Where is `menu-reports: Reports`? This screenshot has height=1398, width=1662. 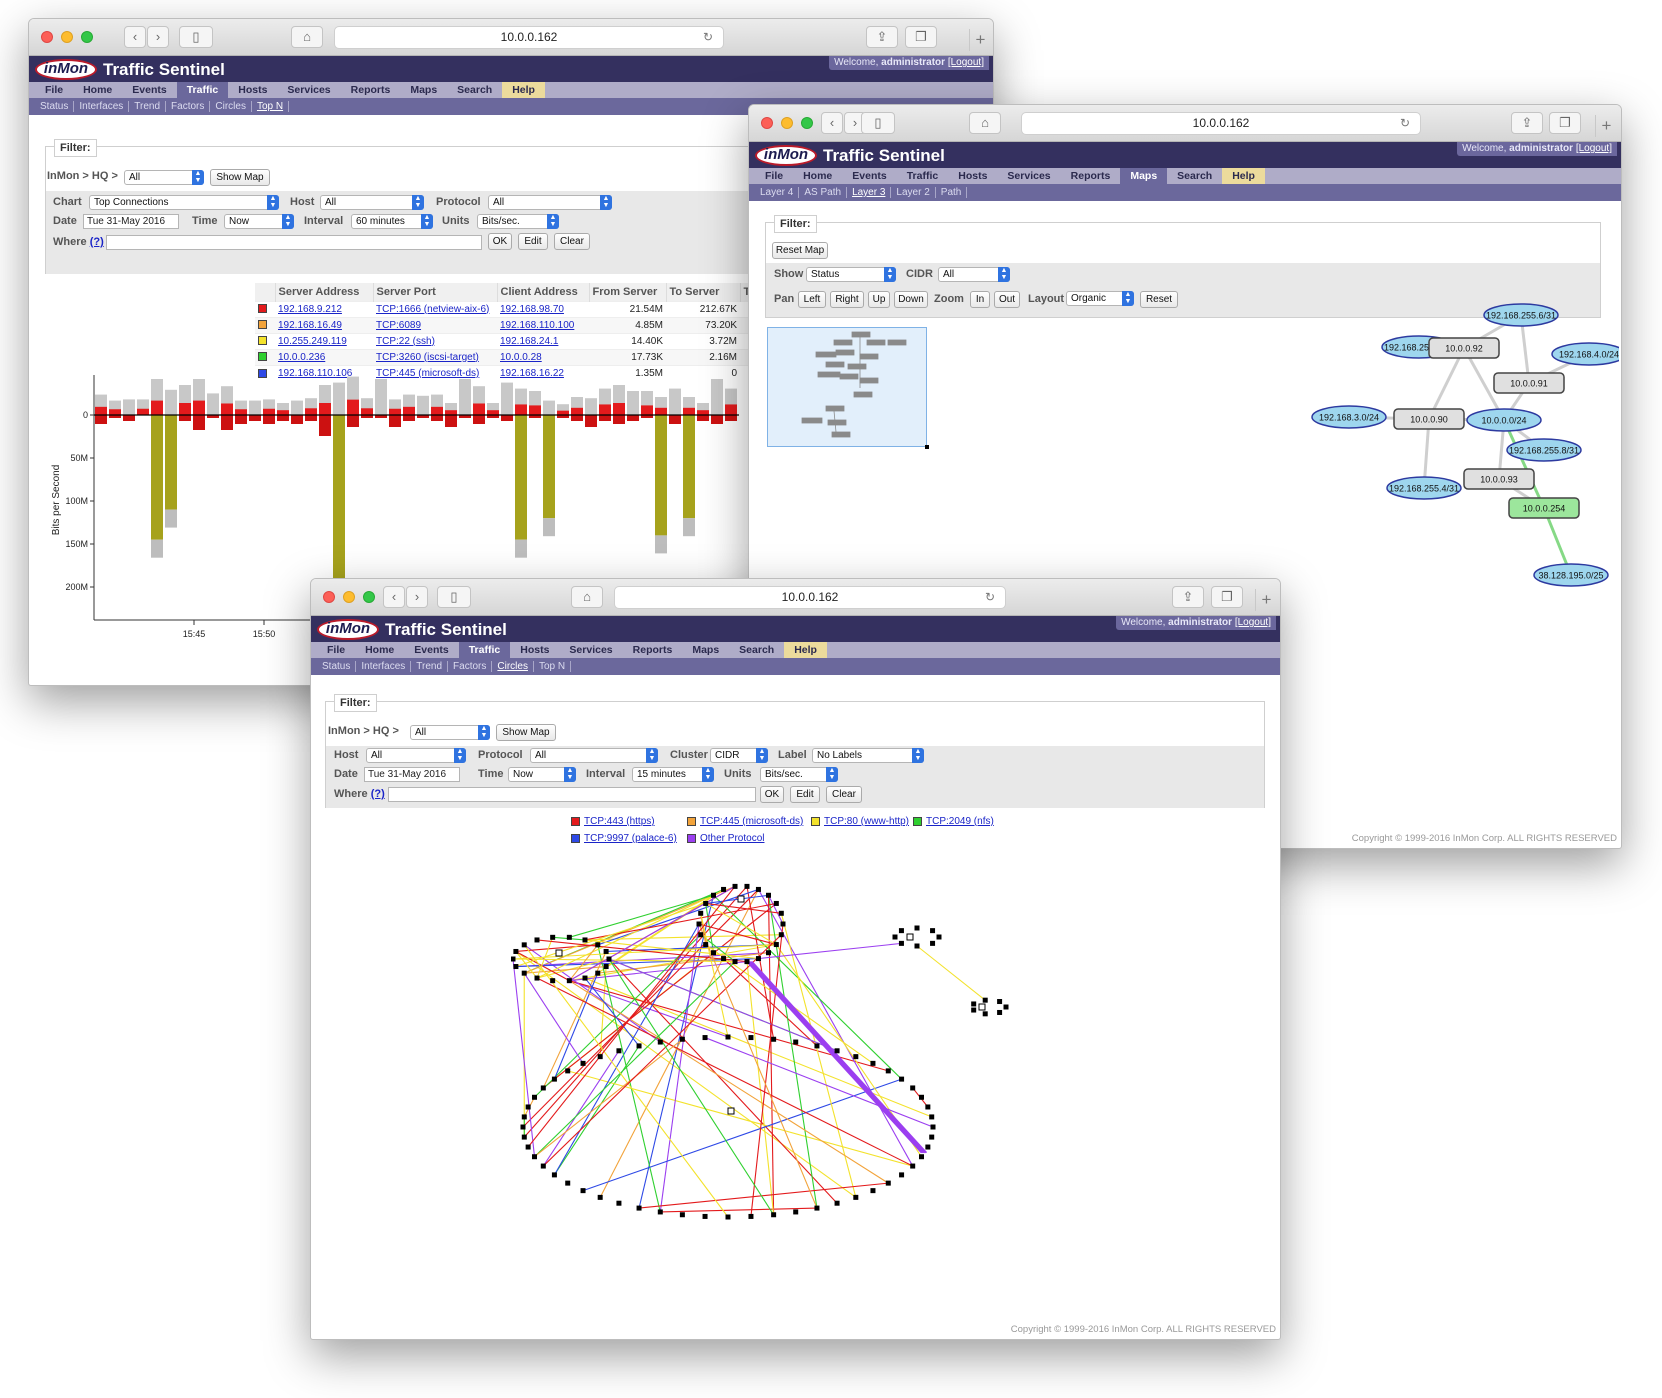 menu-reports: Reports is located at coordinates (653, 650).